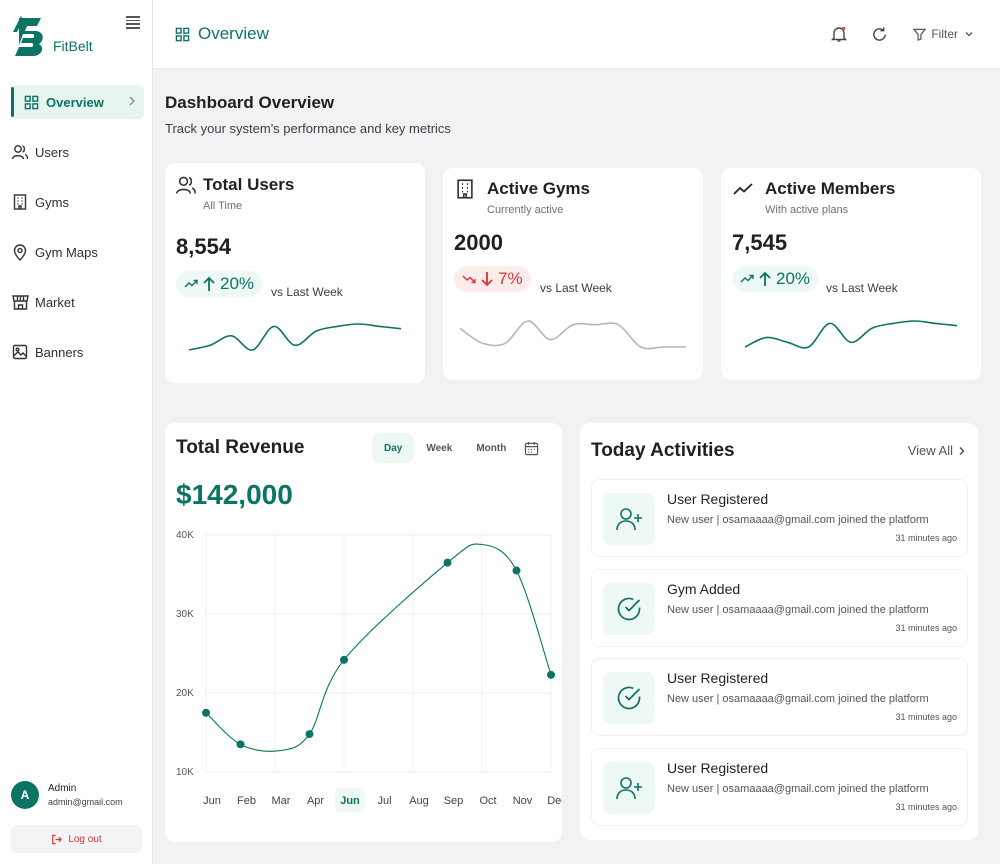 This screenshot has width=1000, height=864. Describe the element at coordinates (920, 34) in the screenshot. I see `filter-icon` at that location.